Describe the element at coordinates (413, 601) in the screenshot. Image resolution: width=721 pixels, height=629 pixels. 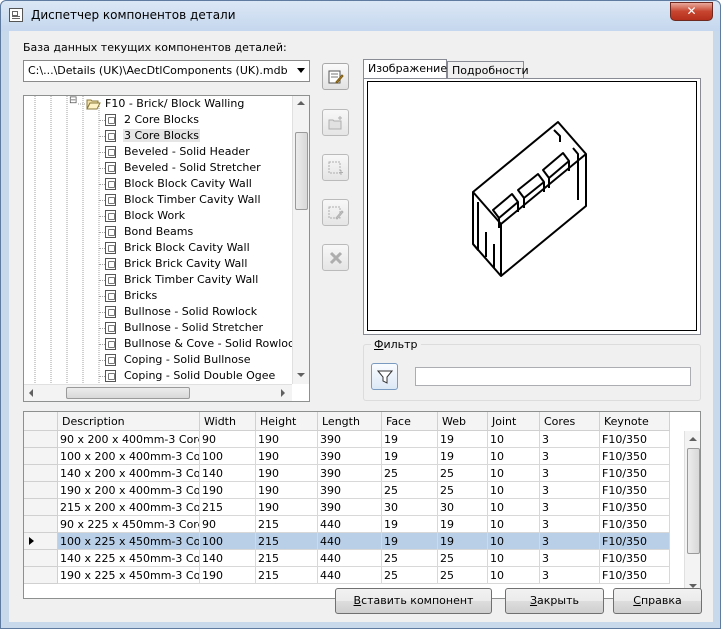
I see `insert-component-button: Вставить компонент` at that location.